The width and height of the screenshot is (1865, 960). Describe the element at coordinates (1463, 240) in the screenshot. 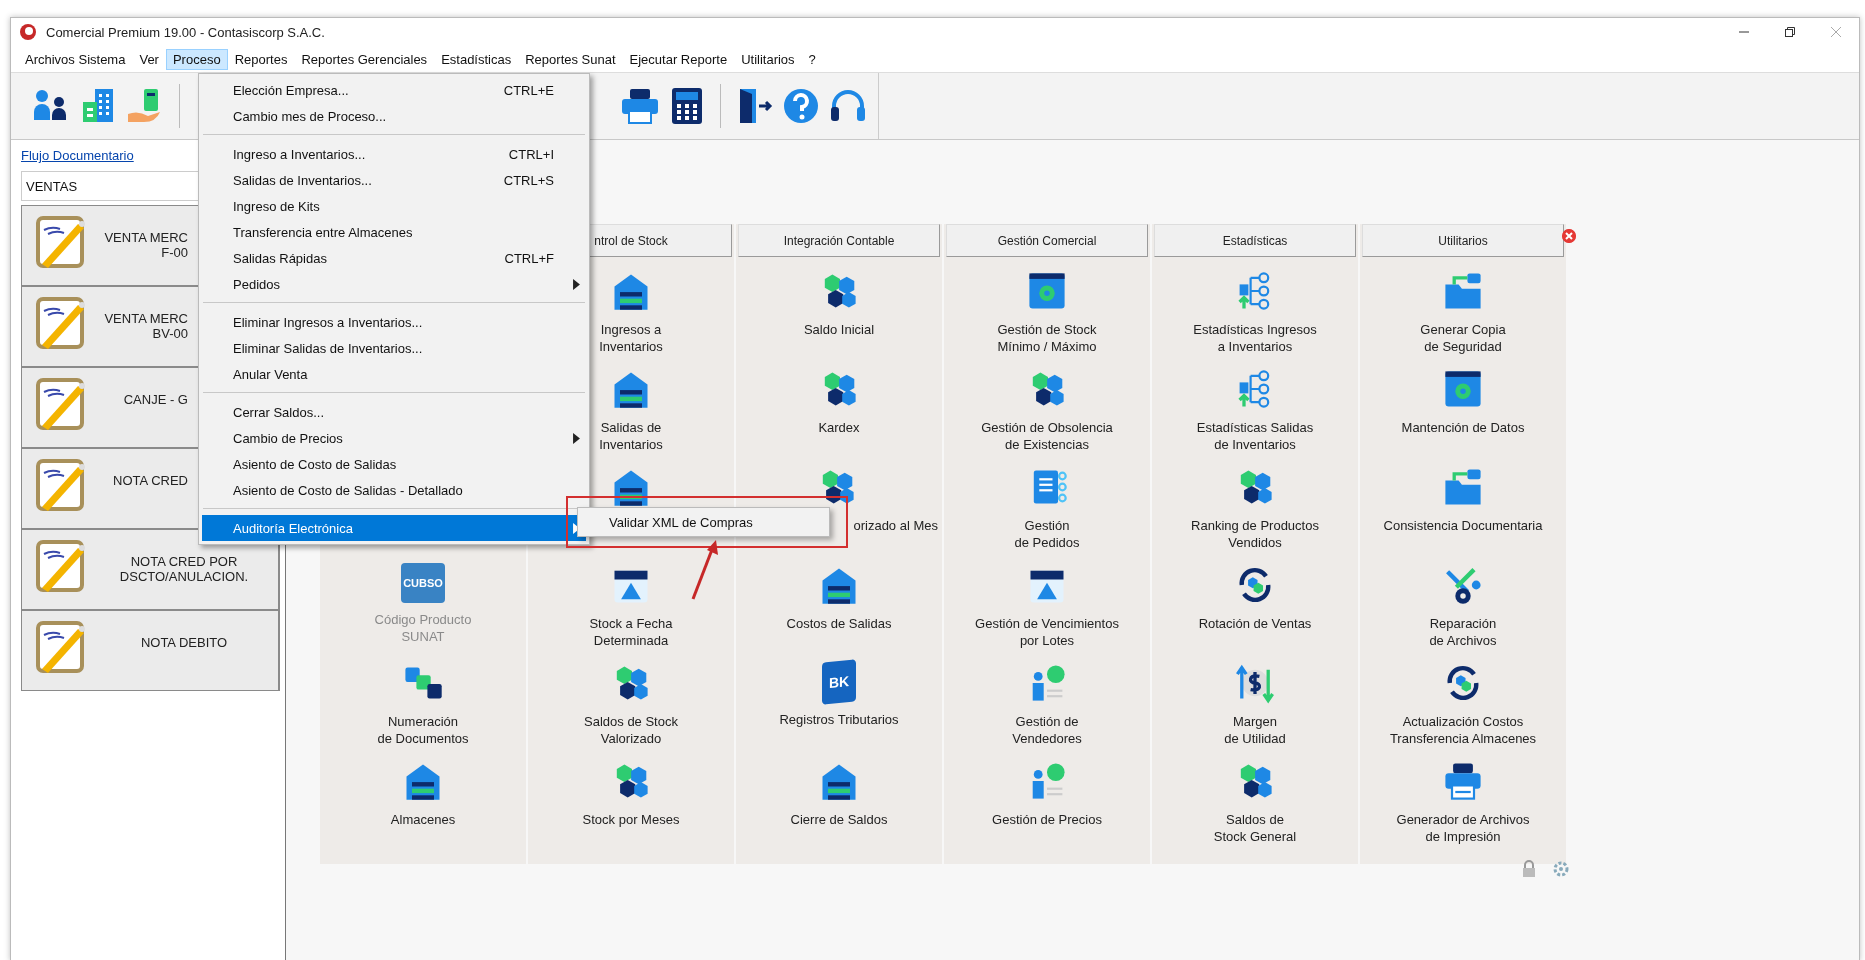

I see `category-header: Utilitarios` at that location.